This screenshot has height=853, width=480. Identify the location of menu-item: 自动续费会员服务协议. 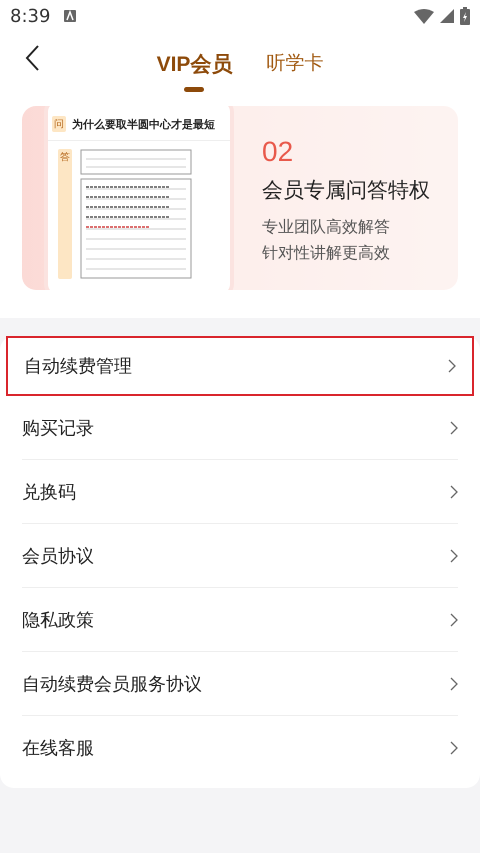
(240, 684).